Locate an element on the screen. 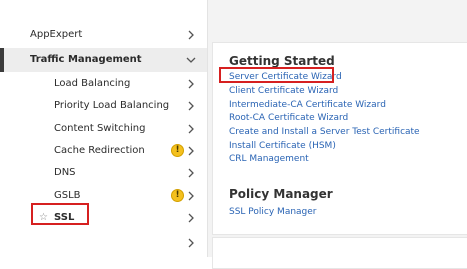 The width and height of the screenshot is (467, 269). crl-management-link: CRL Management is located at coordinates (269, 159).